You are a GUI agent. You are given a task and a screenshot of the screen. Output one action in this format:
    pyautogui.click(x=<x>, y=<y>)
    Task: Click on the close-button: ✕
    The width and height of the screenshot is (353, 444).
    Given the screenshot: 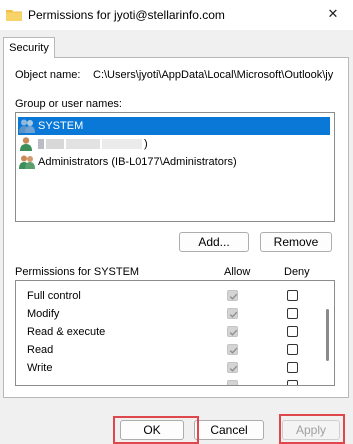 What is the action you would take?
    pyautogui.click(x=333, y=14)
    